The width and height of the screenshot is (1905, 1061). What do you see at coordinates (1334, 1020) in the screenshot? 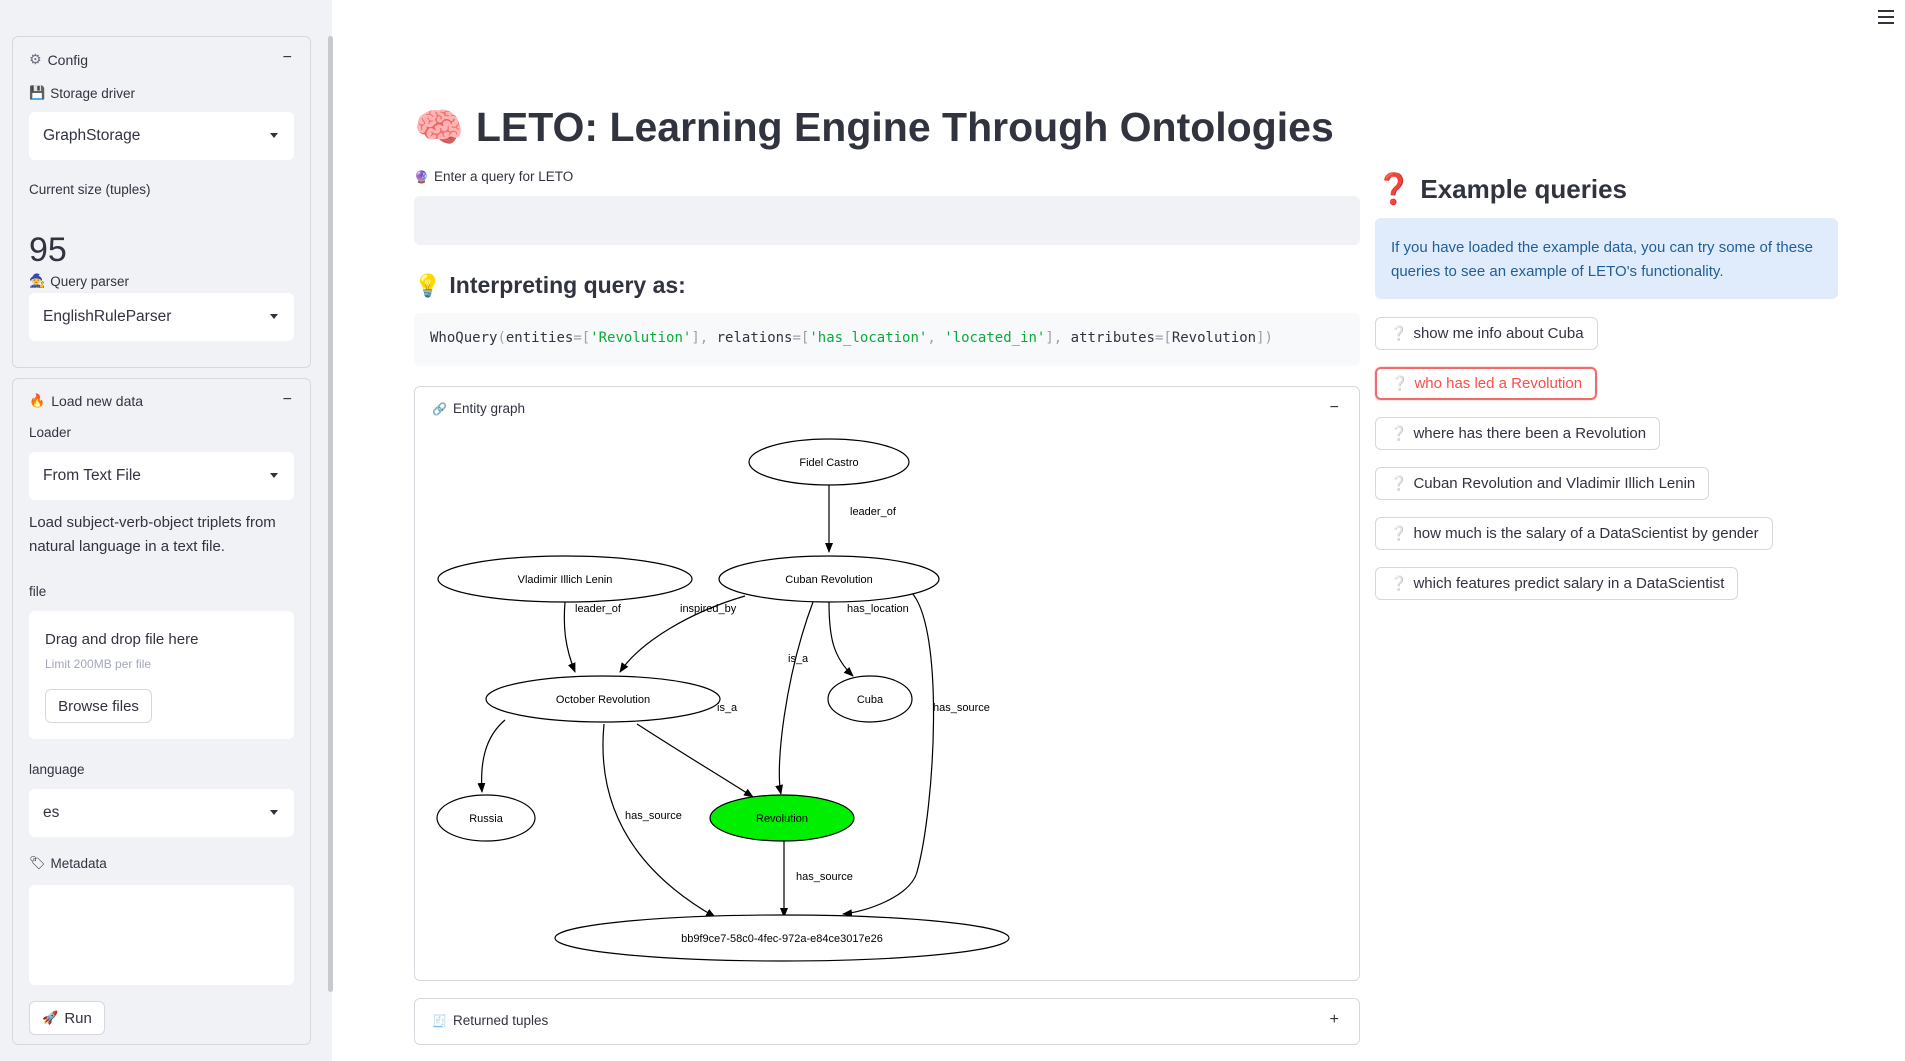
I see `returned-tuples-expand-icon: +` at bounding box center [1334, 1020].